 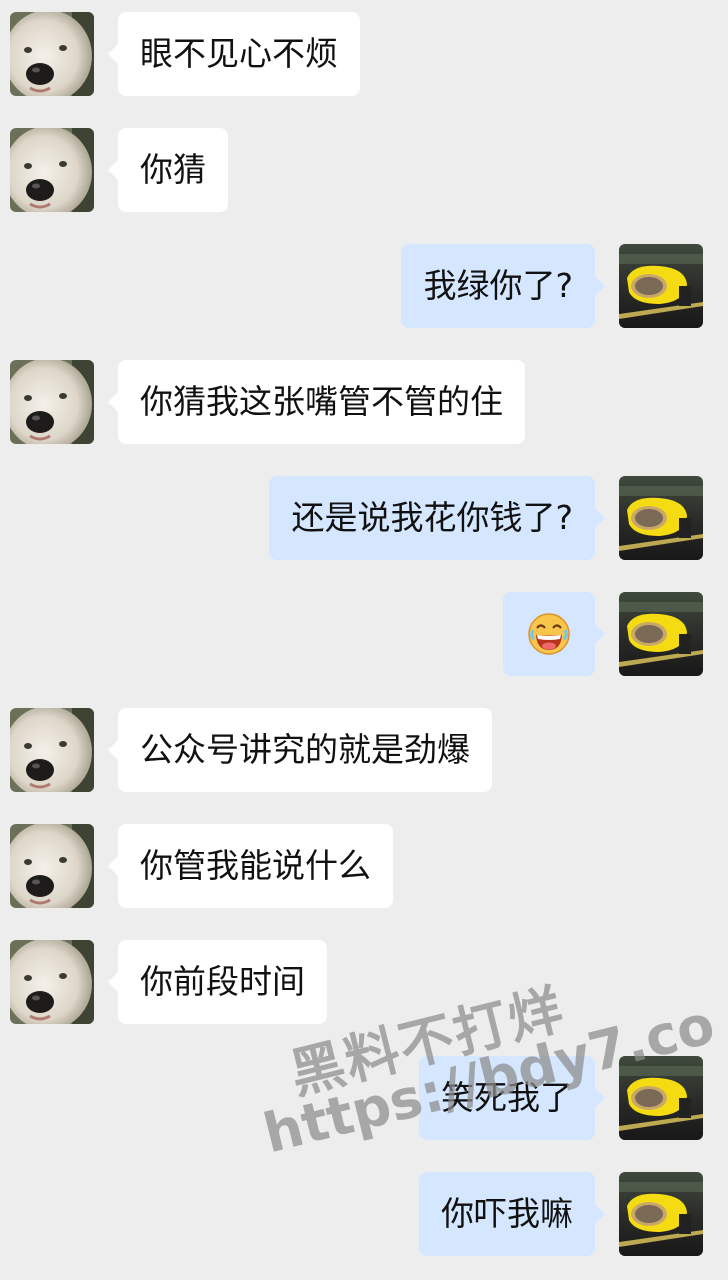 What do you see at coordinates (512, 1214) in the screenshot?
I see `message-bubble: 你吓我嘛` at bounding box center [512, 1214].